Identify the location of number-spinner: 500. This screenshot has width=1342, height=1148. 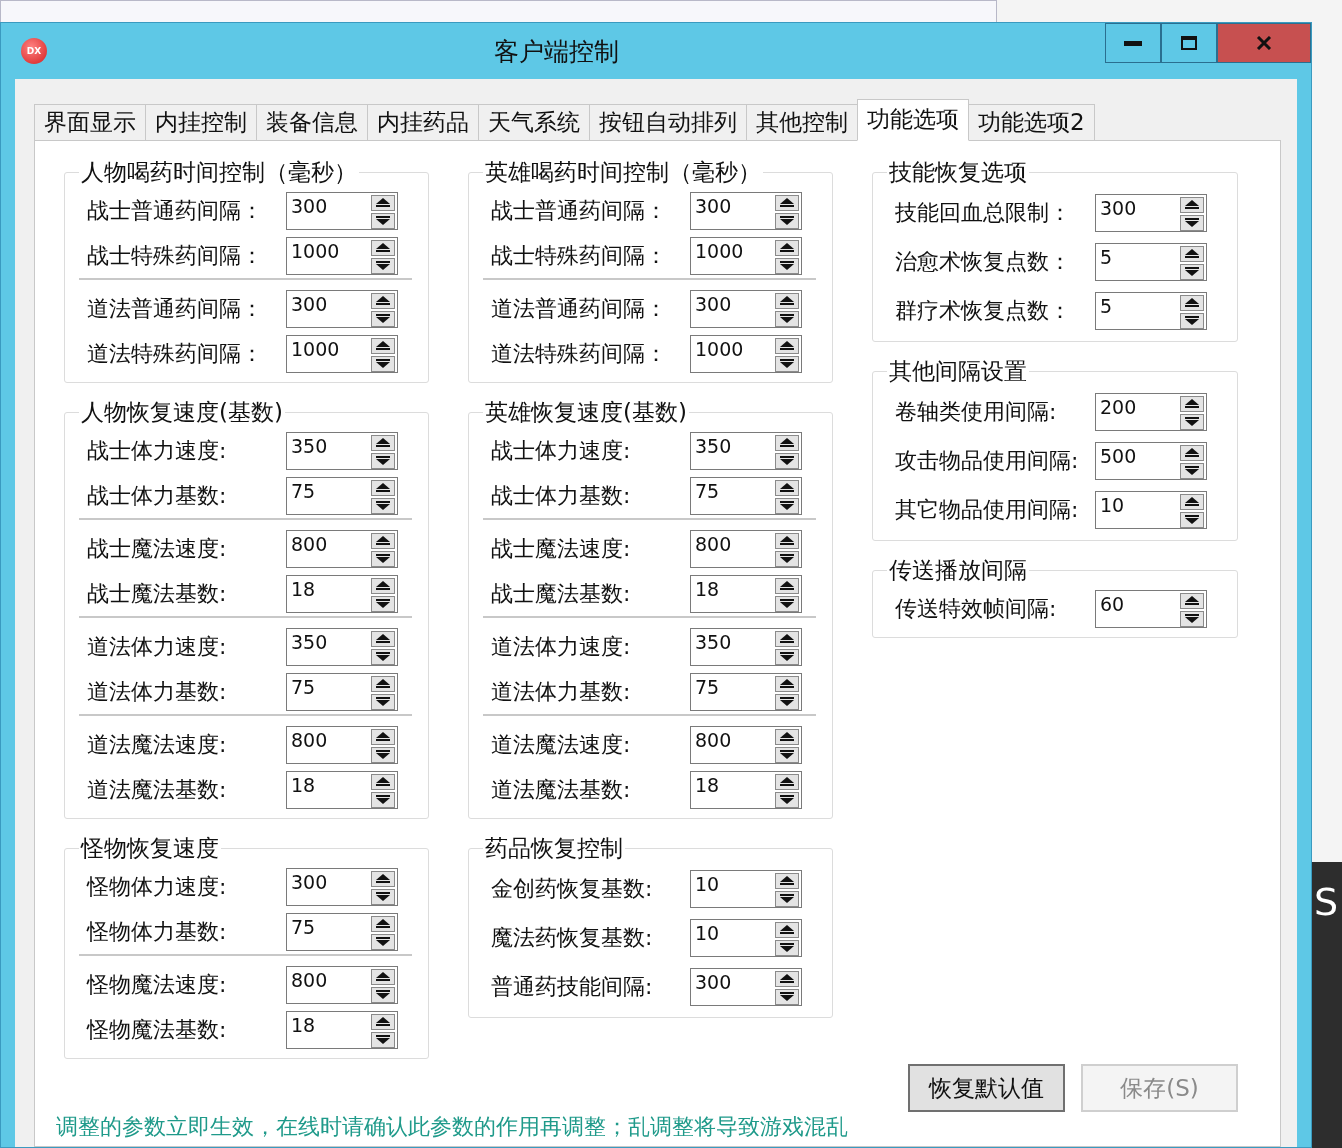
(1151, 460).